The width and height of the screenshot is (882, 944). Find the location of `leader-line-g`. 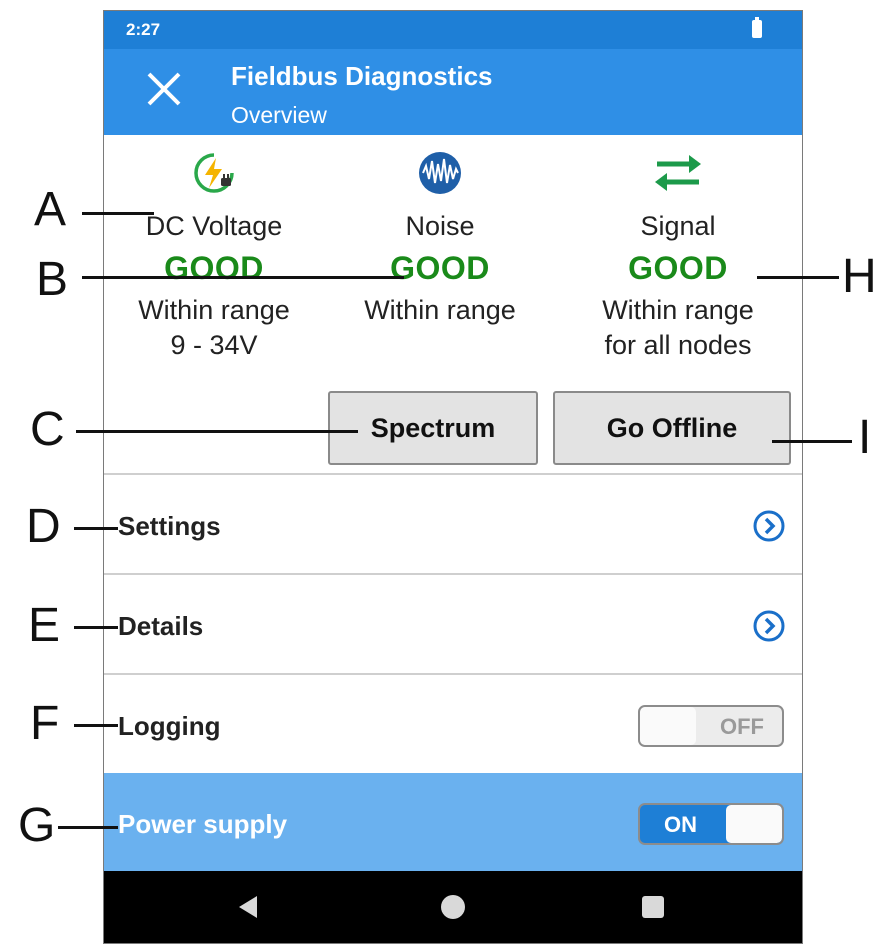

leader-line-g is located at coordinates (88, 827).